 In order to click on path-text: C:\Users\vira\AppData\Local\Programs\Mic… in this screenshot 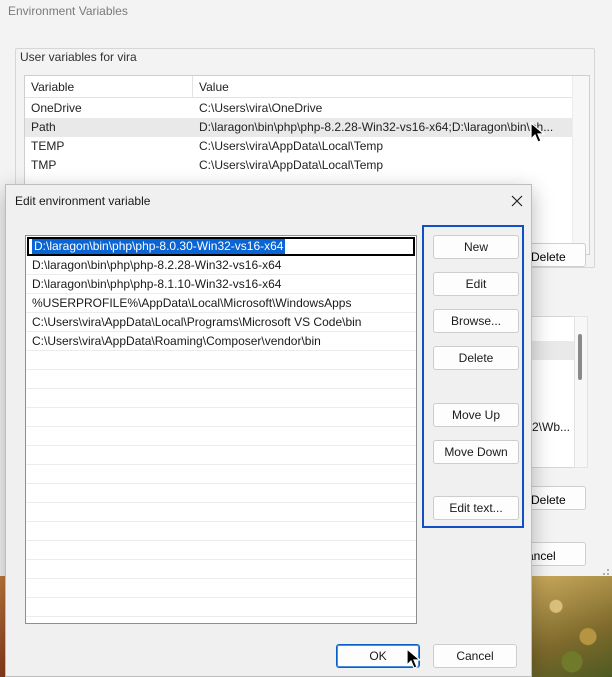, I will do `click(197, 322)`.